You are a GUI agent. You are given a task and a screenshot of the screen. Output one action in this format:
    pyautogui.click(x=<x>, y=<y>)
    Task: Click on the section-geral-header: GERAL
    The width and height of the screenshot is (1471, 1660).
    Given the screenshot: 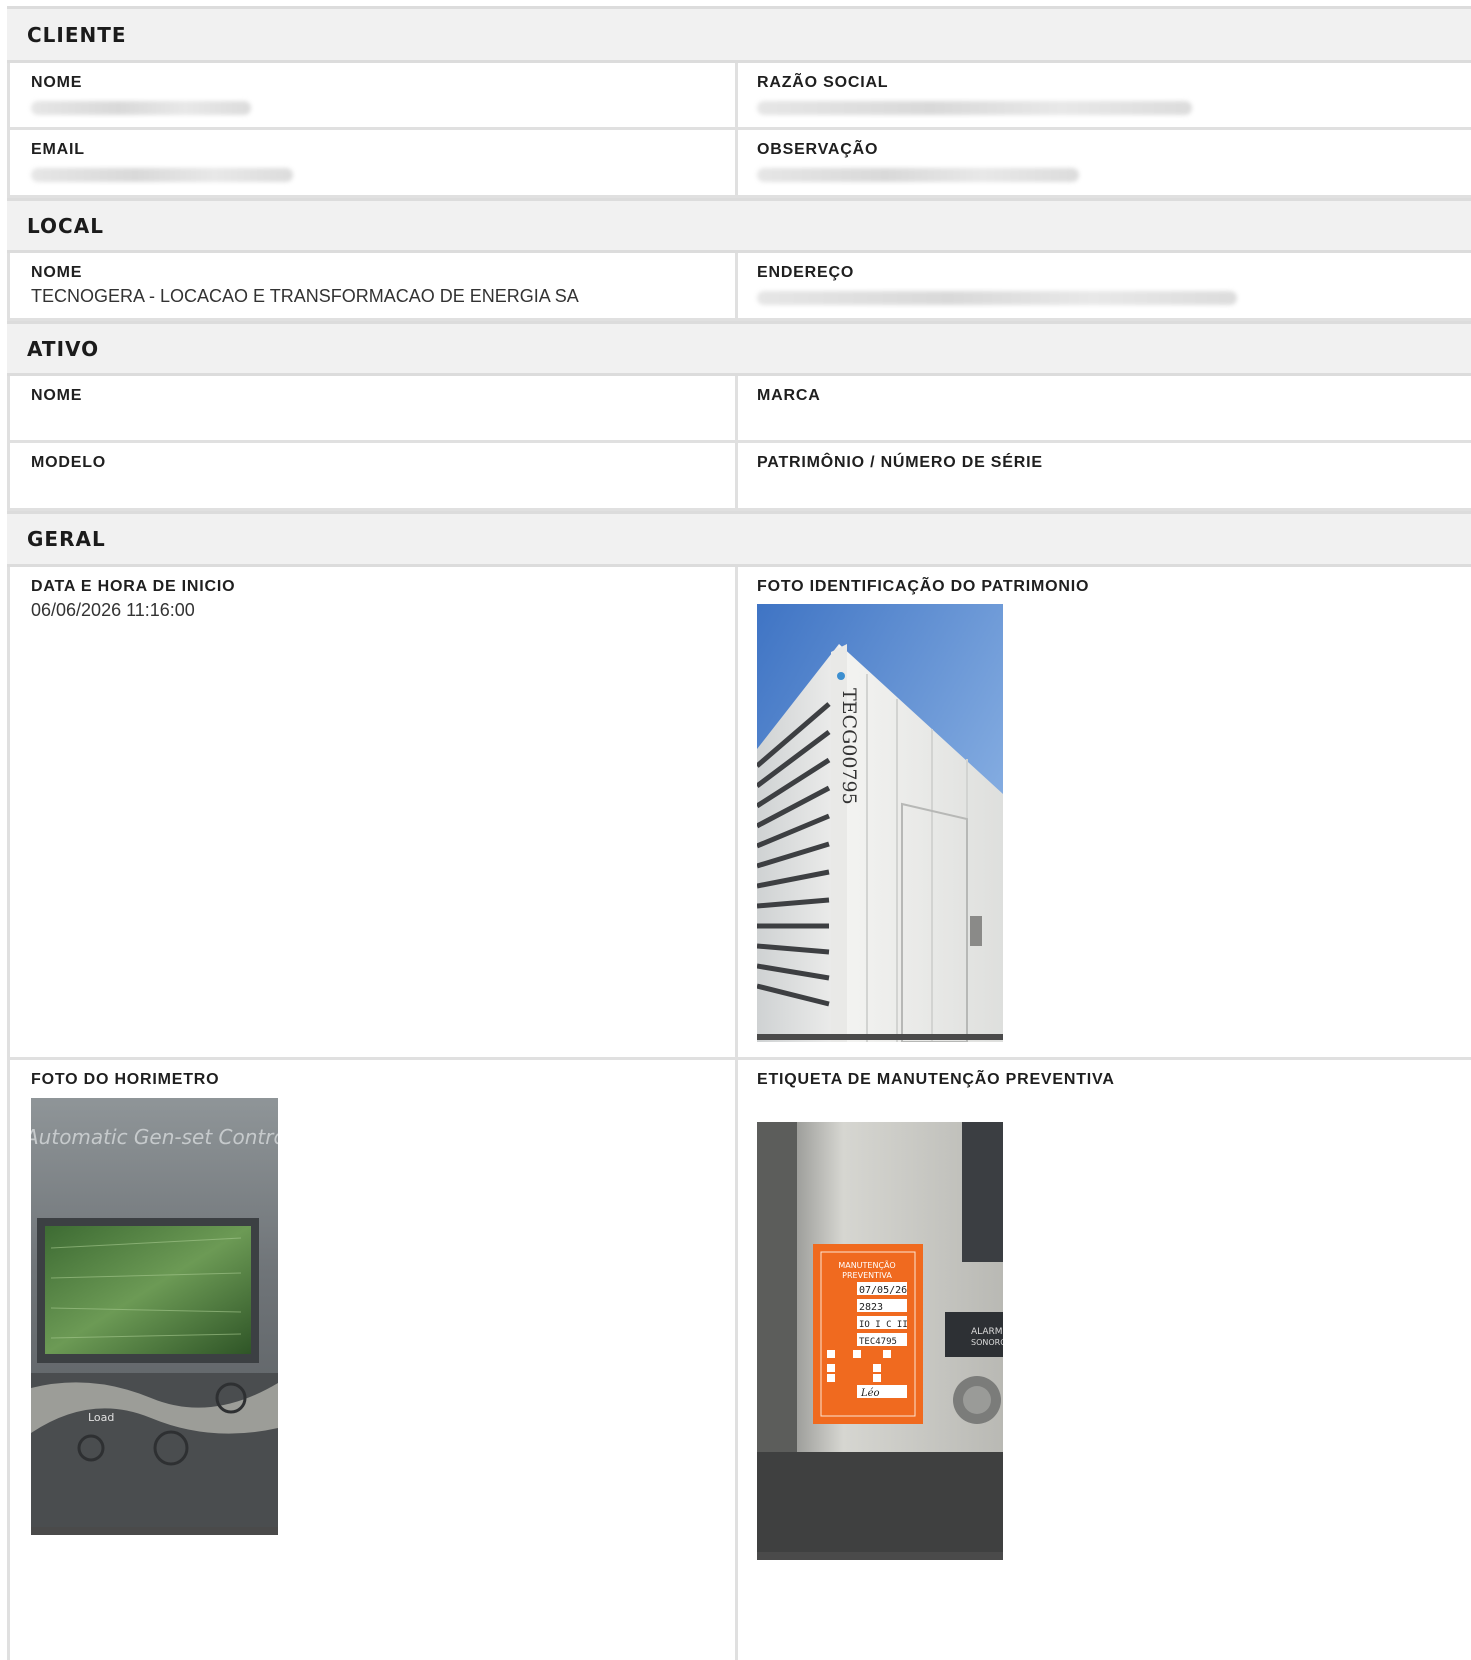 What is the action you would take?
    pyautogui.click(x=739, y=539)
    